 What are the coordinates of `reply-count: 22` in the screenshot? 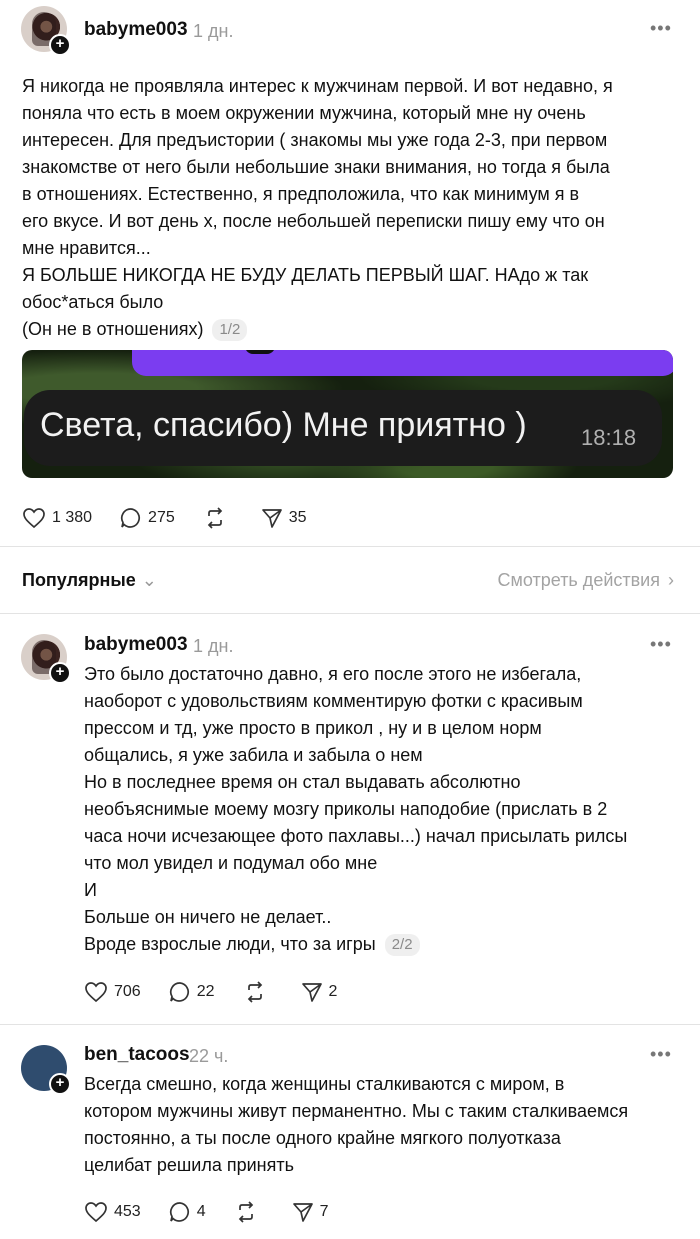 It's located at (205, 991).